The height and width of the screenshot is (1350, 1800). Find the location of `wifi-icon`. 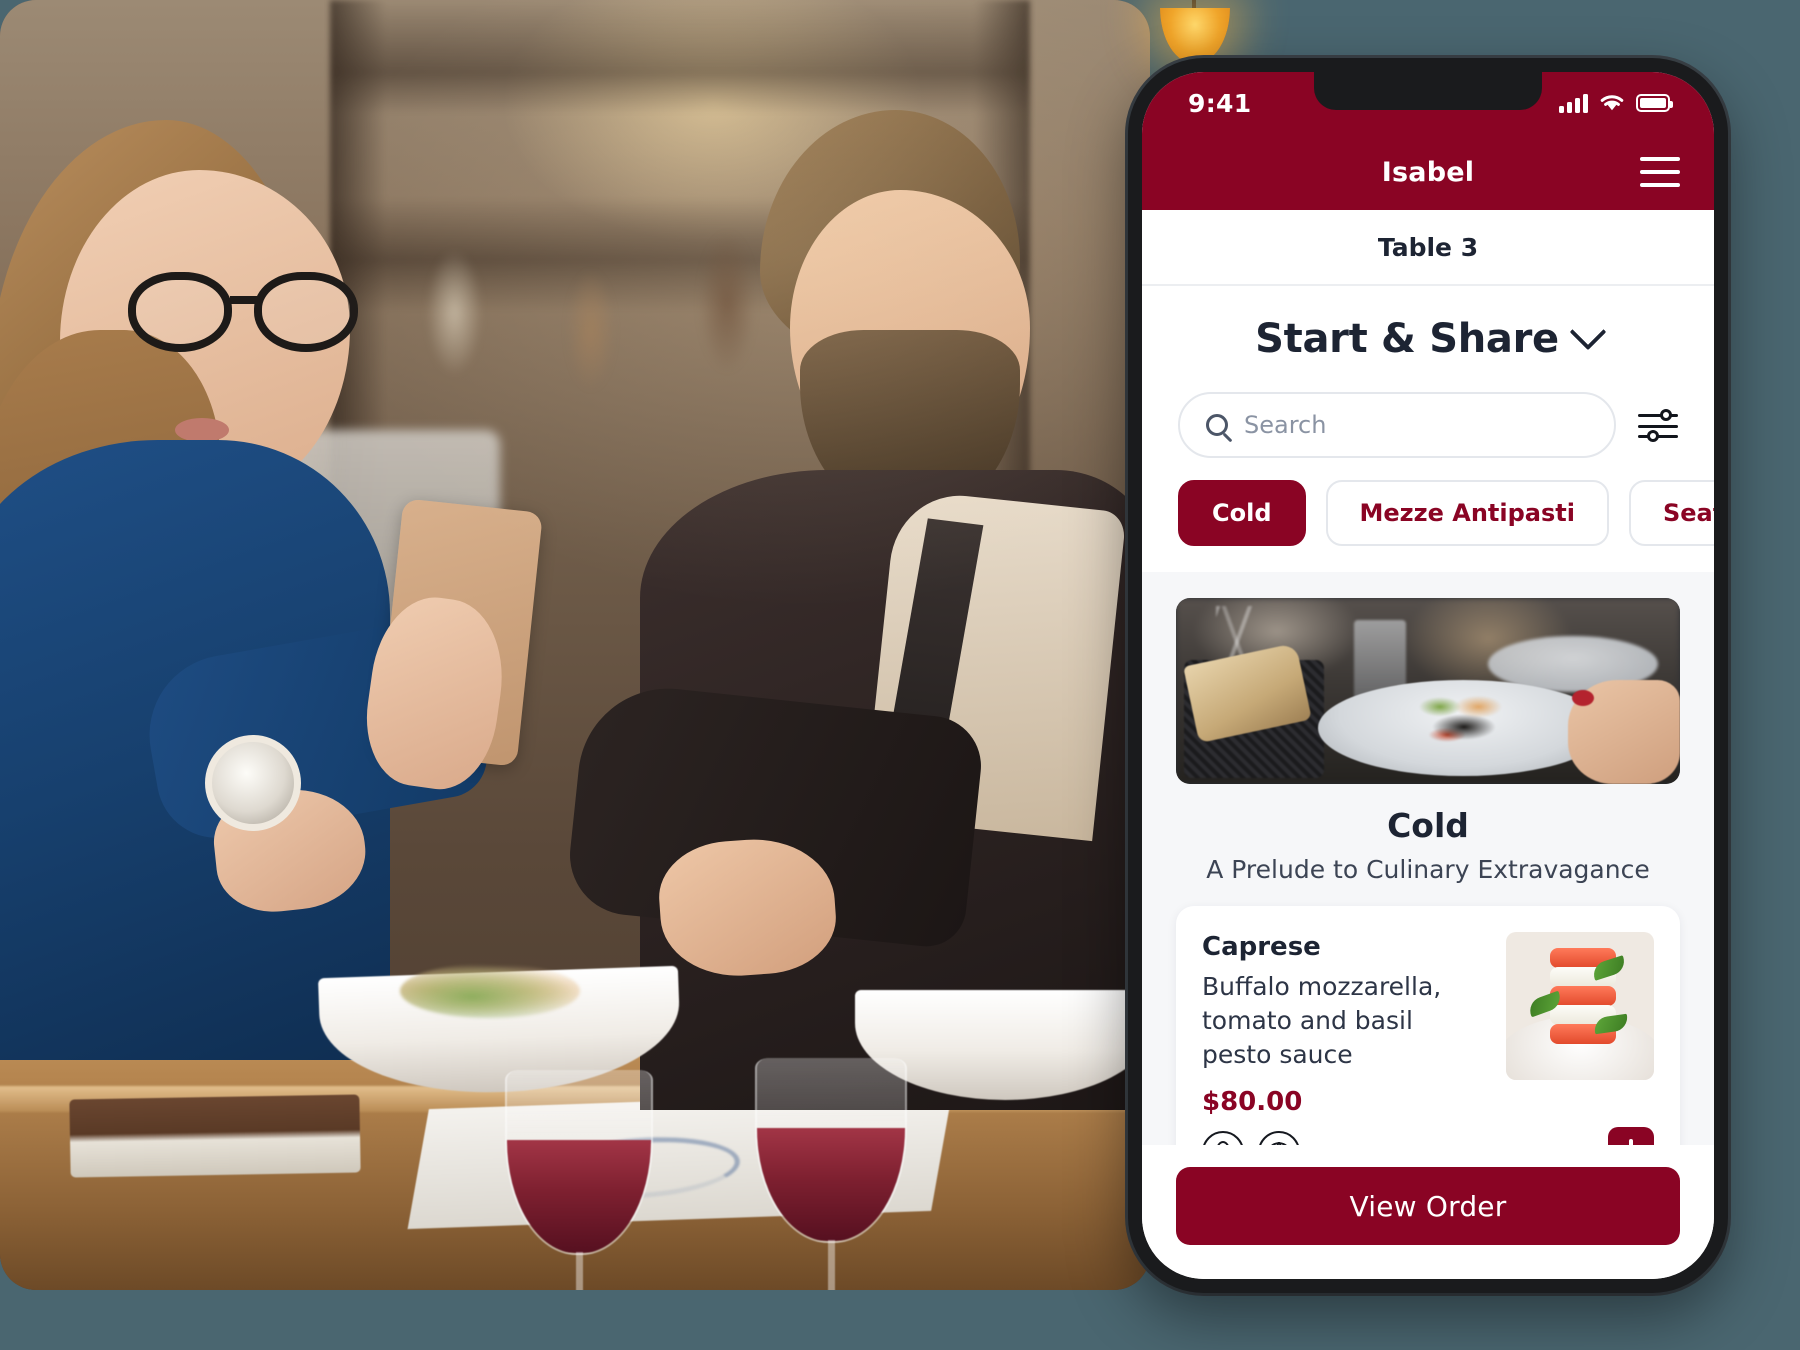

wifi-icon is located at coordinates (1612, 103).